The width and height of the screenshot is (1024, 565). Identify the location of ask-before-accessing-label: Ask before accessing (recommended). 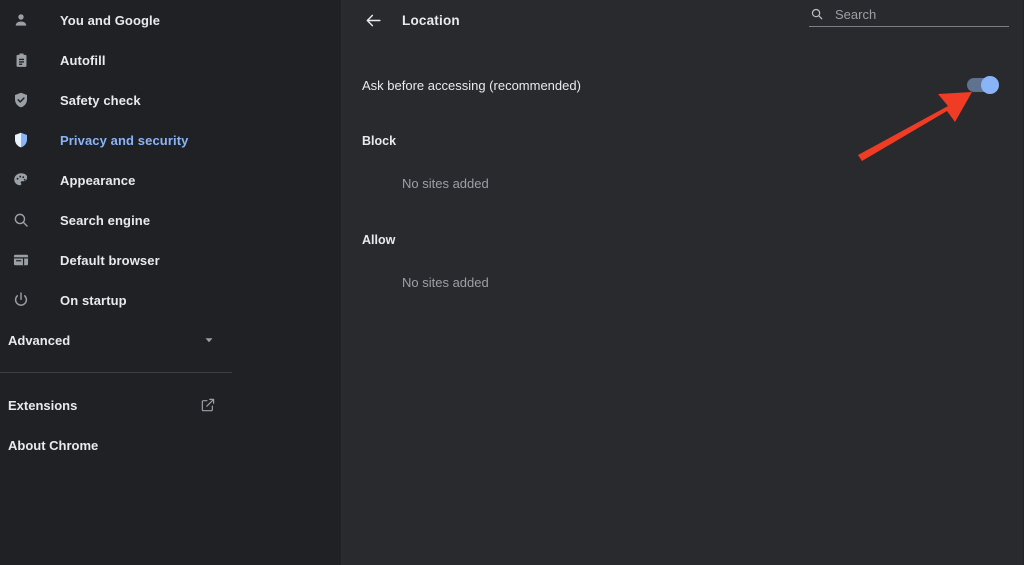
(471, 85).